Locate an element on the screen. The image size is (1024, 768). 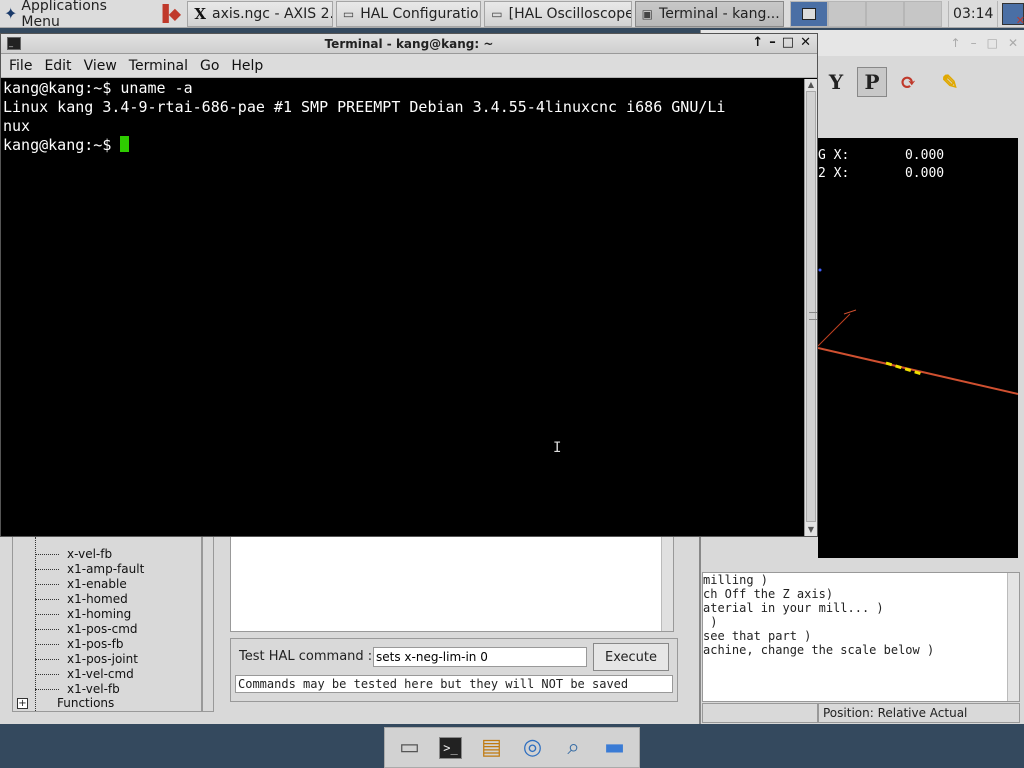
terminal-prompt: kang@kang:~$ is located at coordinates (62, 145).